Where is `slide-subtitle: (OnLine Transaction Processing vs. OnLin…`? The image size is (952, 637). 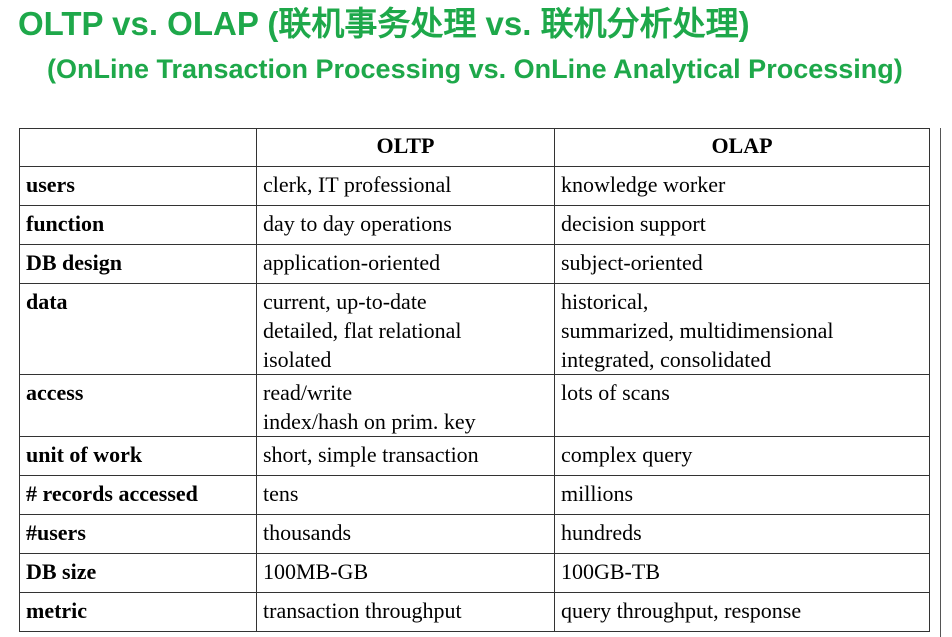
slide-subtitle: (OnLine Transaction Processing vs. OnLin… is located at coordinates (475, 69).